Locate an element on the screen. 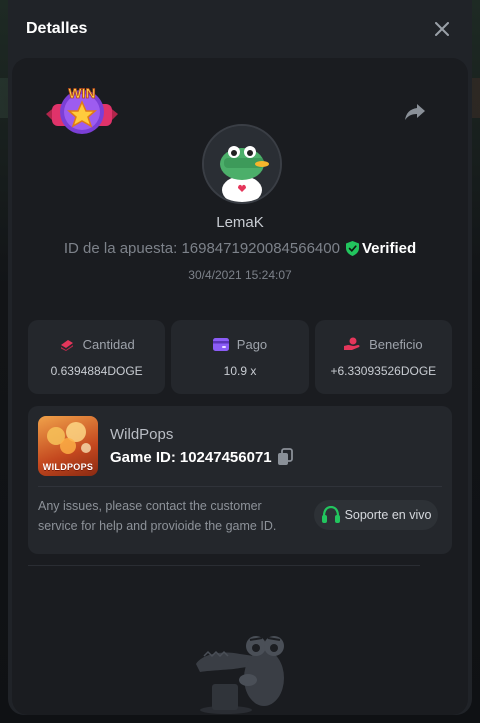 Image resolution: width=480 pixels, height=723 pixels. verified-badge: Verified is located at coordinates (381, 248).